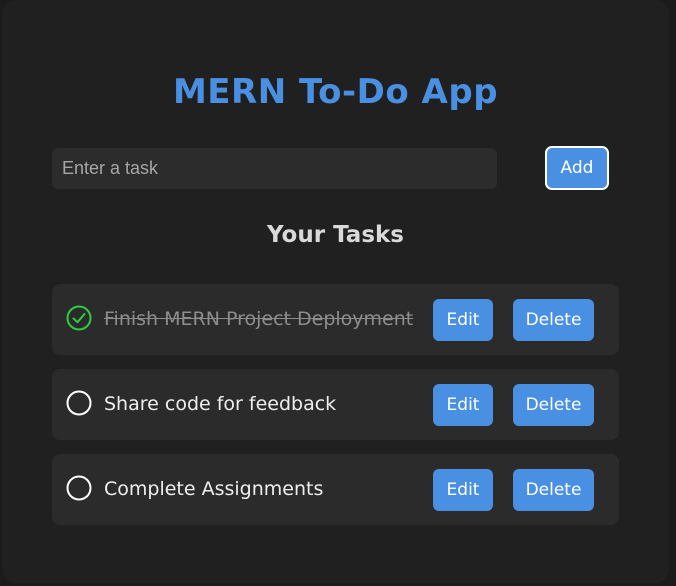 Image resolution: width=676 pixels, height=586 pixels. Describe the element at coordinates (577, 168) in the screenshot. I see `add-task-button: Add` at that location.